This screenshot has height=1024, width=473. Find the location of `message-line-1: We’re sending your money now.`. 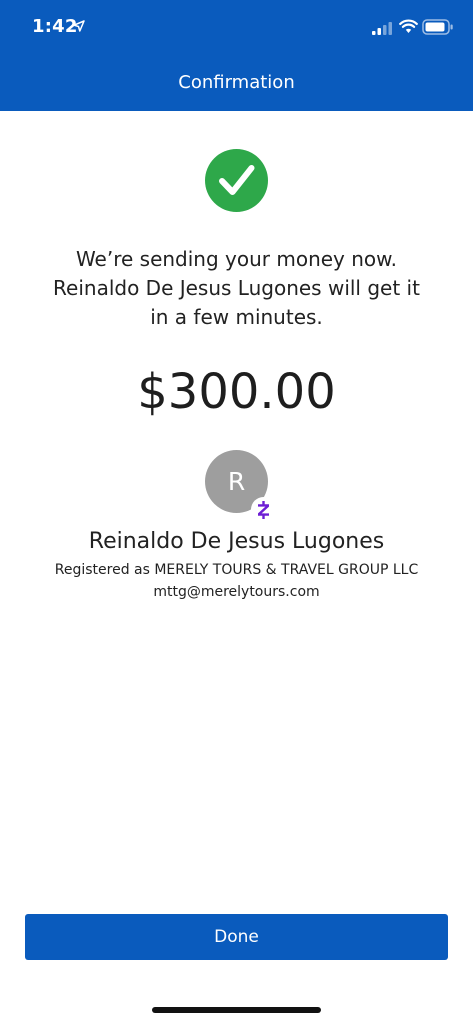

message-line-1: We’re sending your money now. is located at coordinates (236, 259).